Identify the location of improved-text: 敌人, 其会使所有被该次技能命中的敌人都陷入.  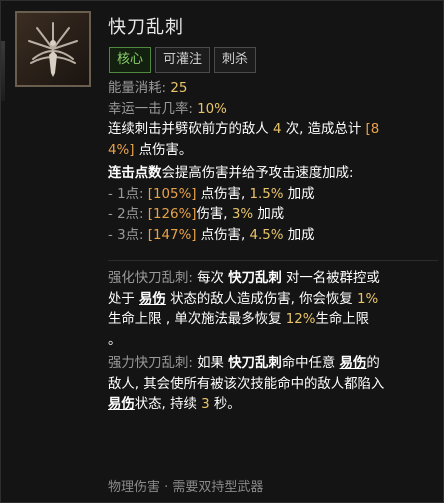
(246, 384).